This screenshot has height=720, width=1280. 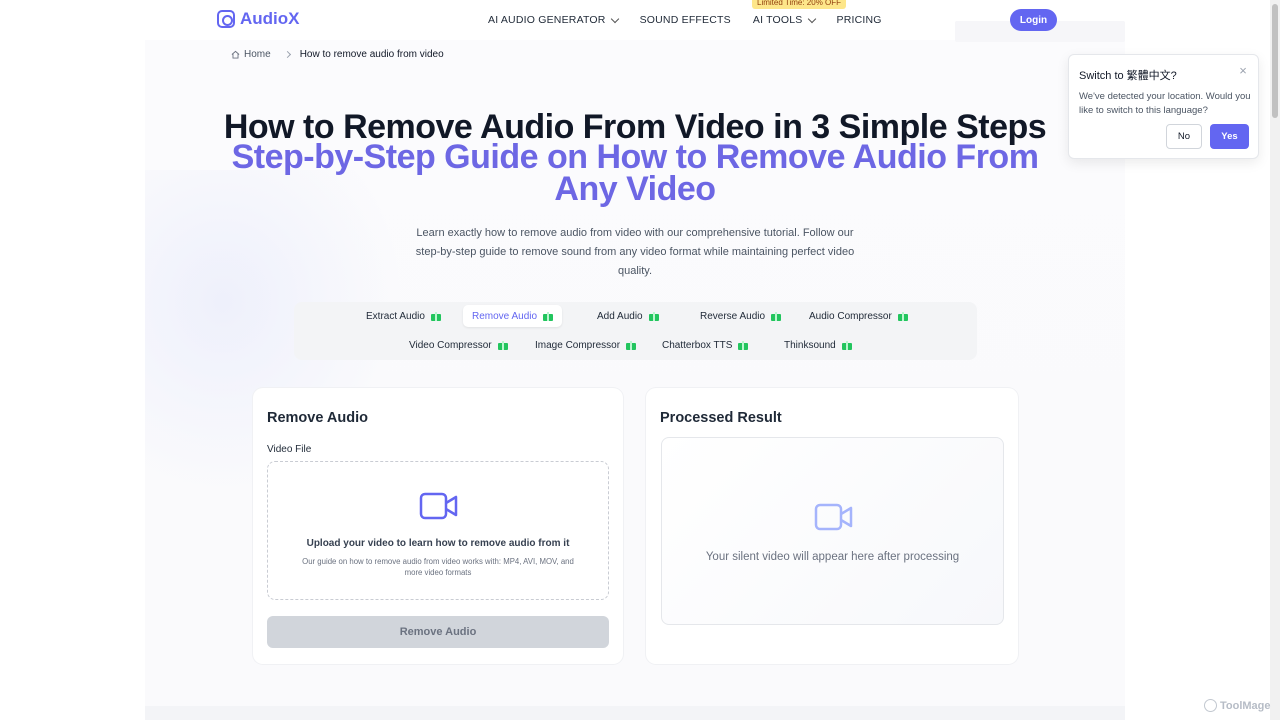 I want to click on watermark-icon, so click(x=1210, y=705).